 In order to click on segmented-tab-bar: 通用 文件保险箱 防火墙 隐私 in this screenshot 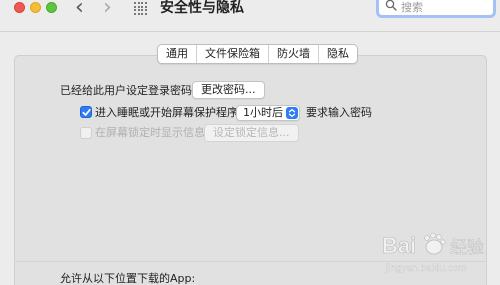, I will do `click(257, 54)`.